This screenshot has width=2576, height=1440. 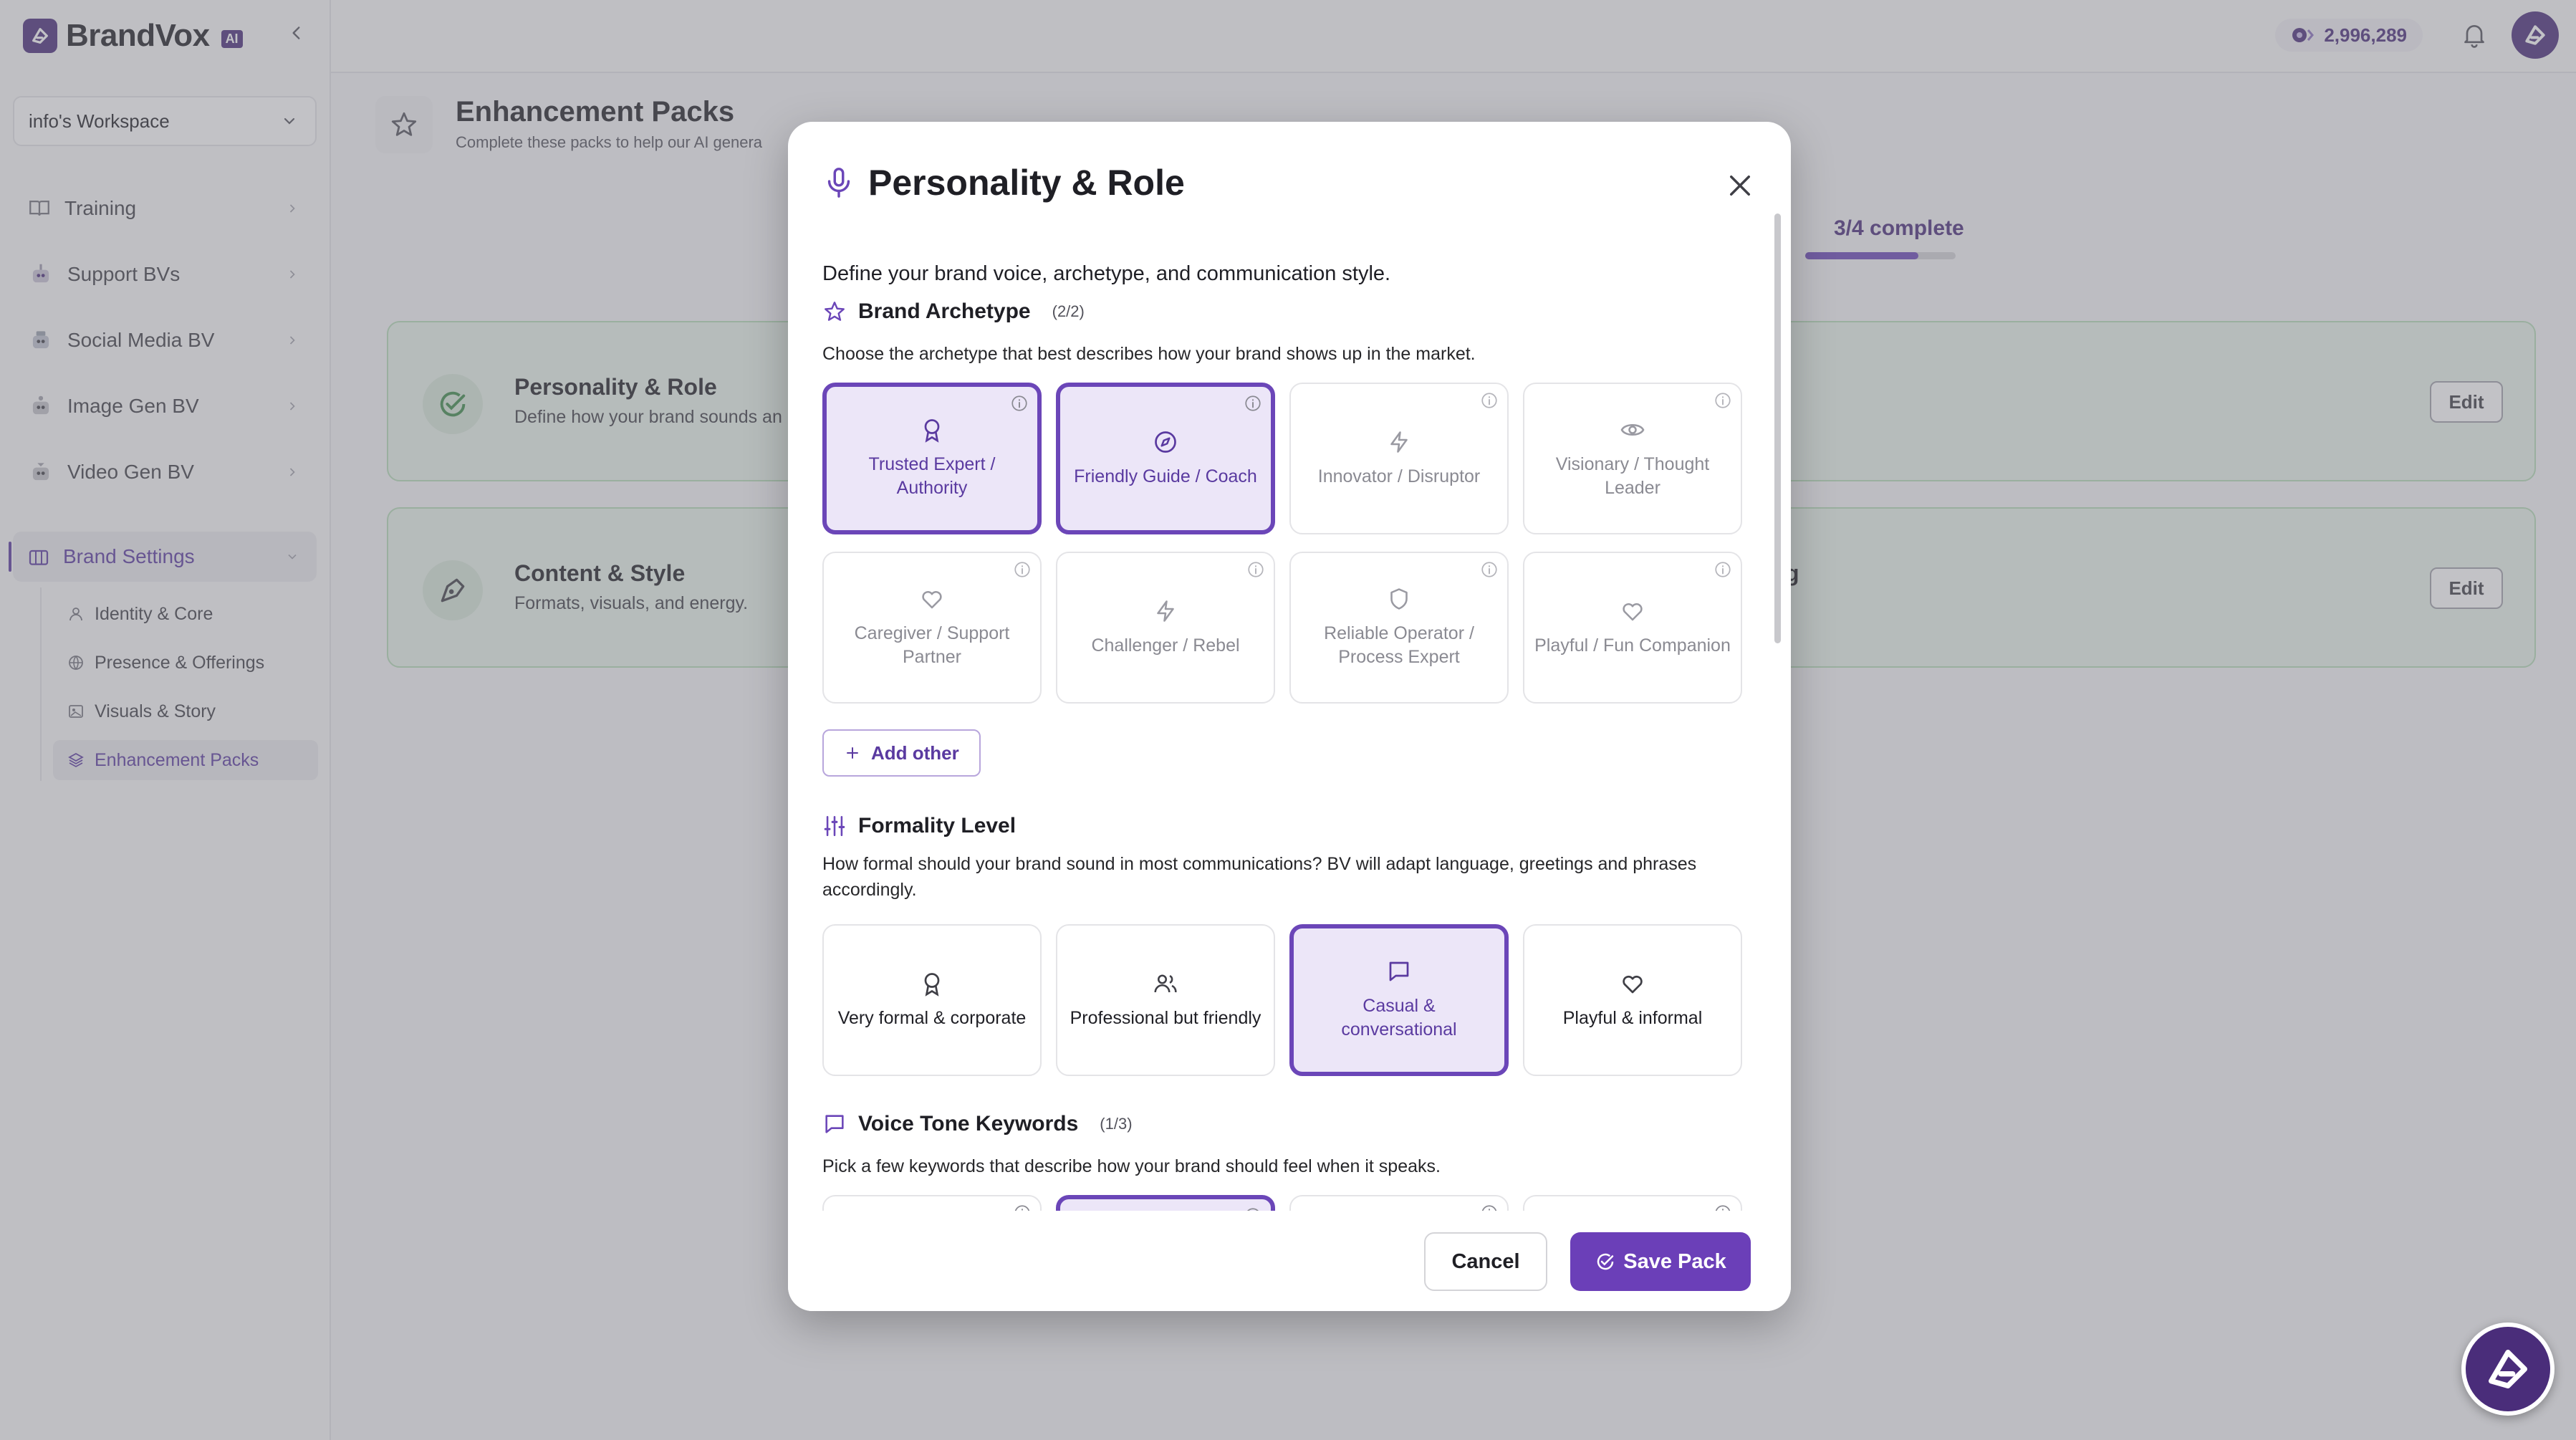 I want to click on formality-option-very-formal: Very formal & corporate, so click(x=932, y=1000).